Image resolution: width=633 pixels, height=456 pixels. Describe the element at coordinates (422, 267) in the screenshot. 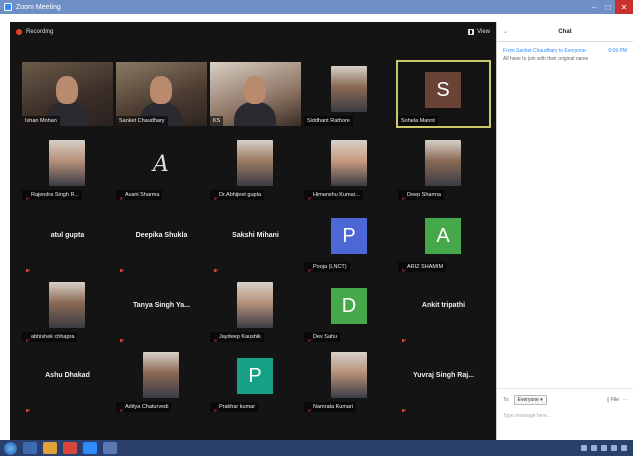

I see `participant-name-label: ARIZ SHAMIM` at that location.